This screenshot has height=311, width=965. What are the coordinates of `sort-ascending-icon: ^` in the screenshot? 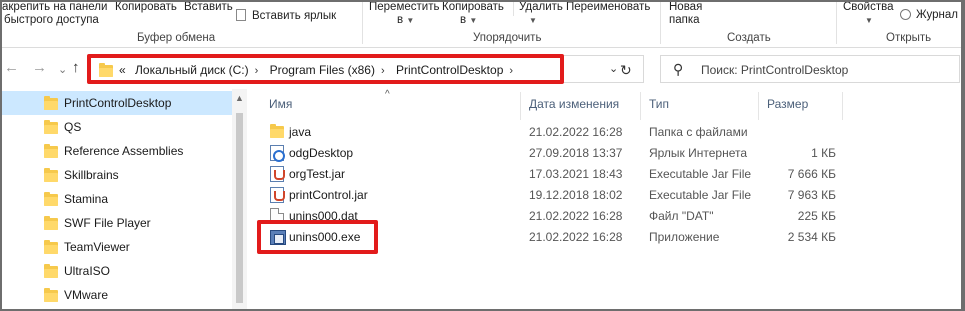 It's located at (387, 94).